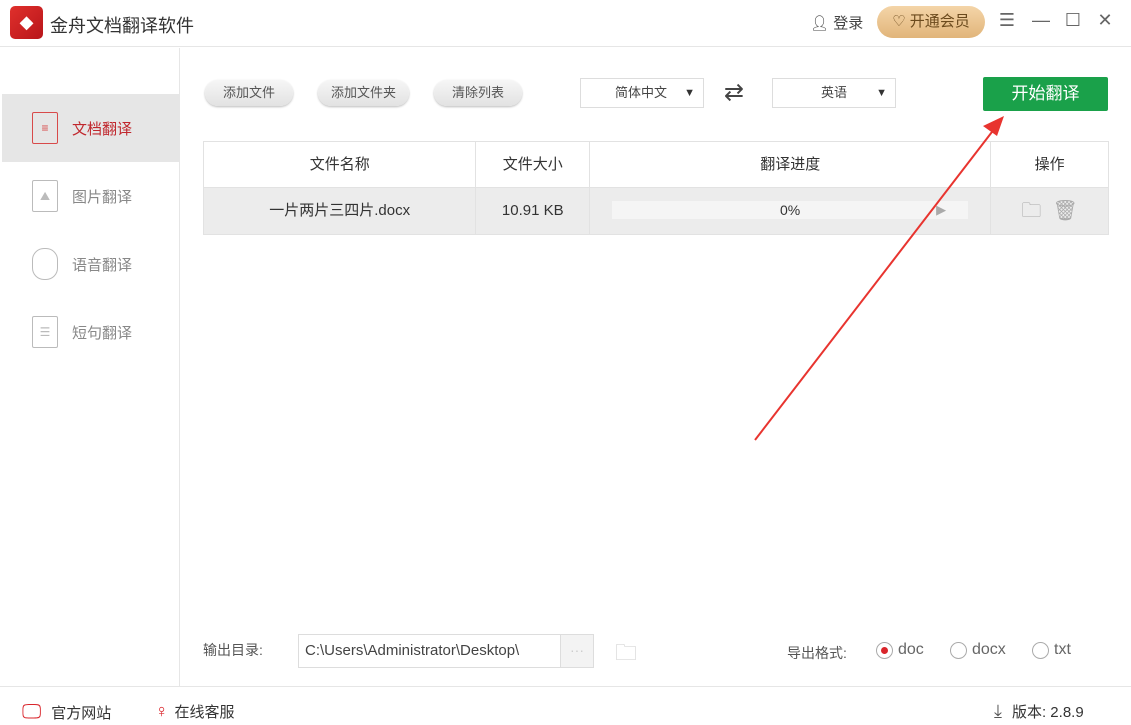  What do you see at coordinates (1062, 649) in the screenshot?
I see `radio-label: txt` at bounding box center [1062, 649].